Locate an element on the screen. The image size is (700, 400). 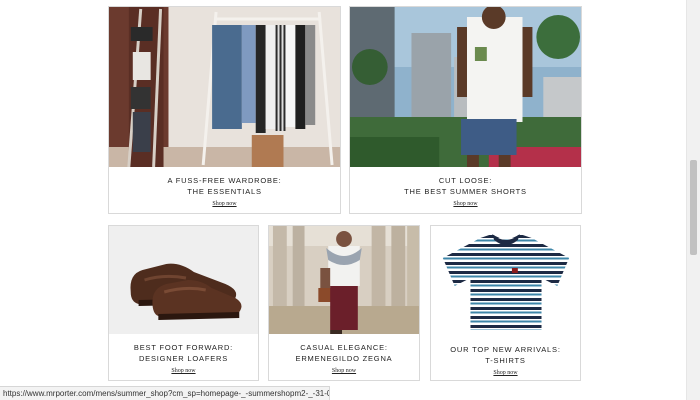
promo-image-wardrobe is located at coordinates (224, 87).